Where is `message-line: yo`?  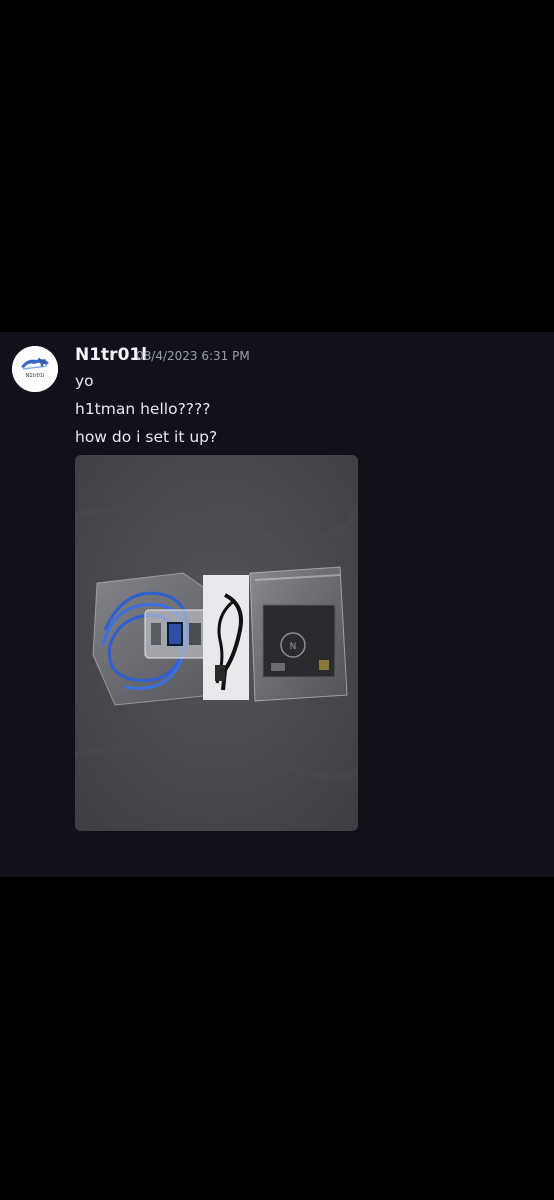
message-line: yo is located at coordinates (84, 381).